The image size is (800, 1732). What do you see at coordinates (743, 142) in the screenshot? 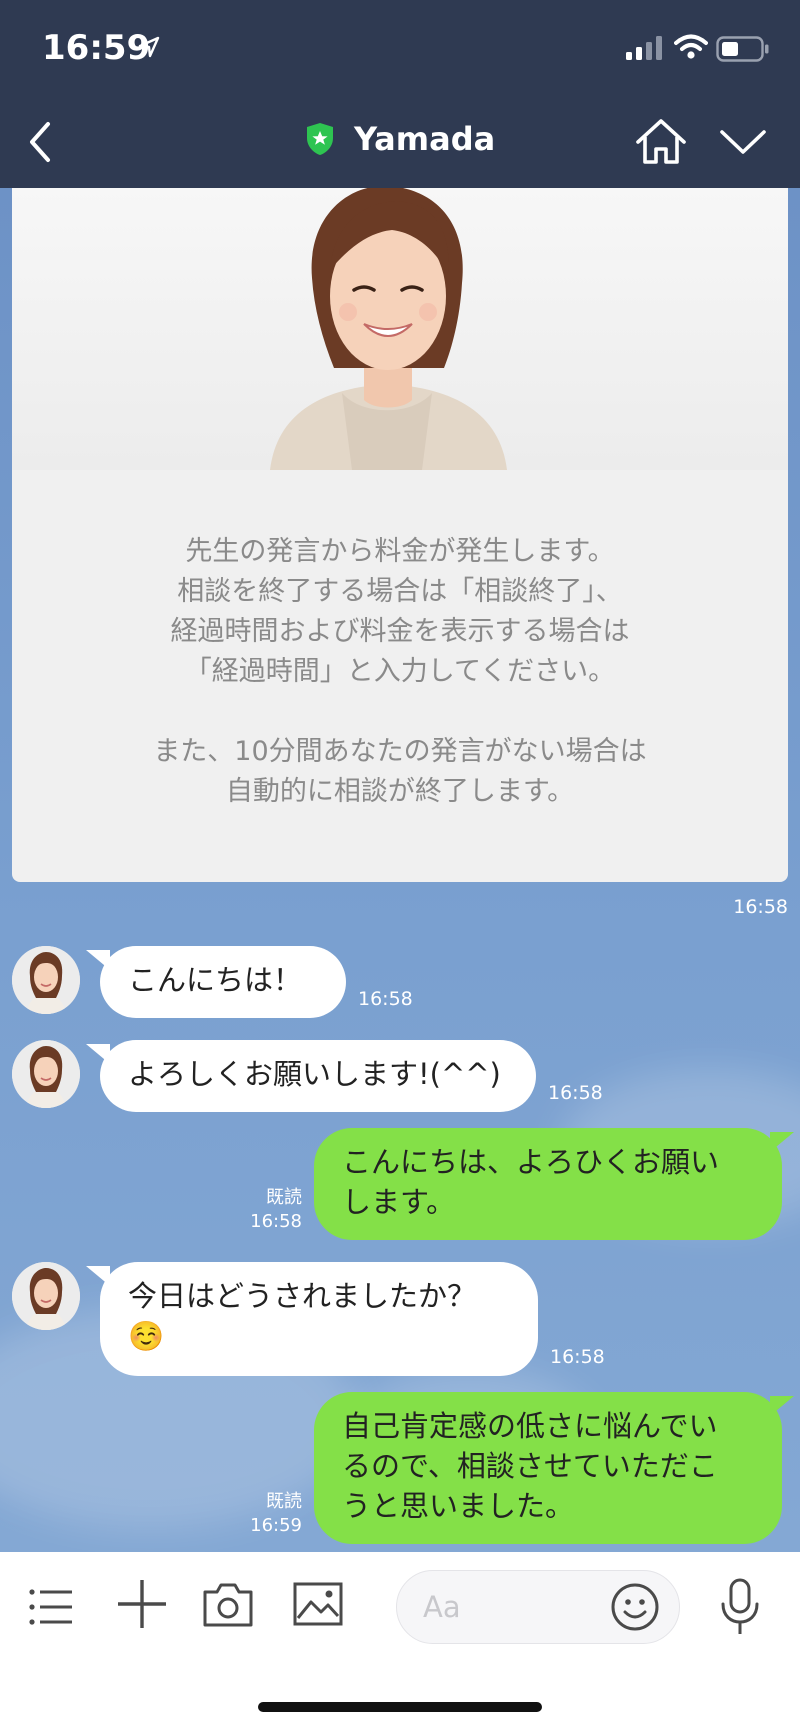
I see `chevron-down-icon` at bounding box center [743, 142].